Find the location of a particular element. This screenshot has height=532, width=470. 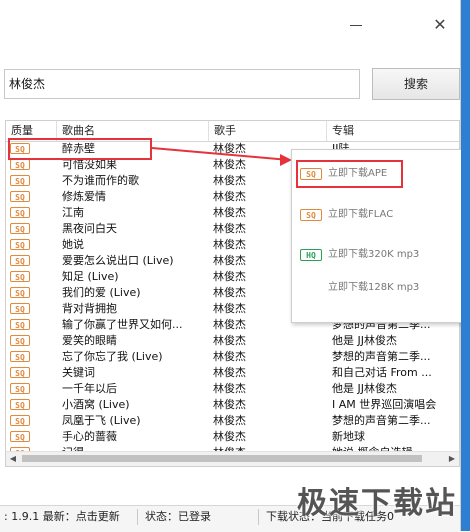

close-button: ✕ is located at coordinates (440, 25).